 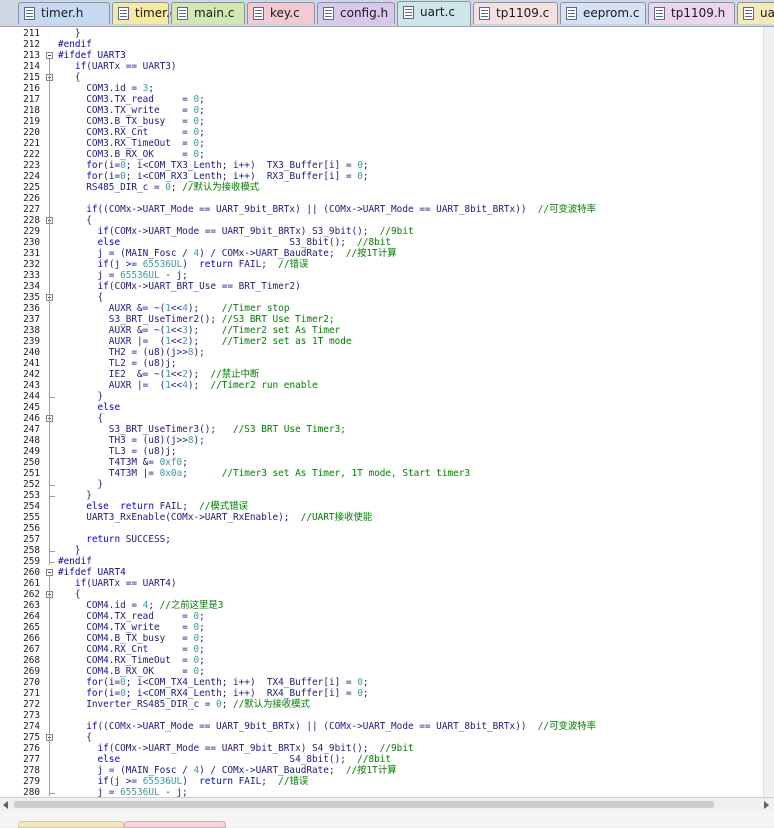 What do you see at coordinates (381, 572) in the screenshot?
I see `code-line: 260 #ifdef UART4` at bounding box center [381, 572].